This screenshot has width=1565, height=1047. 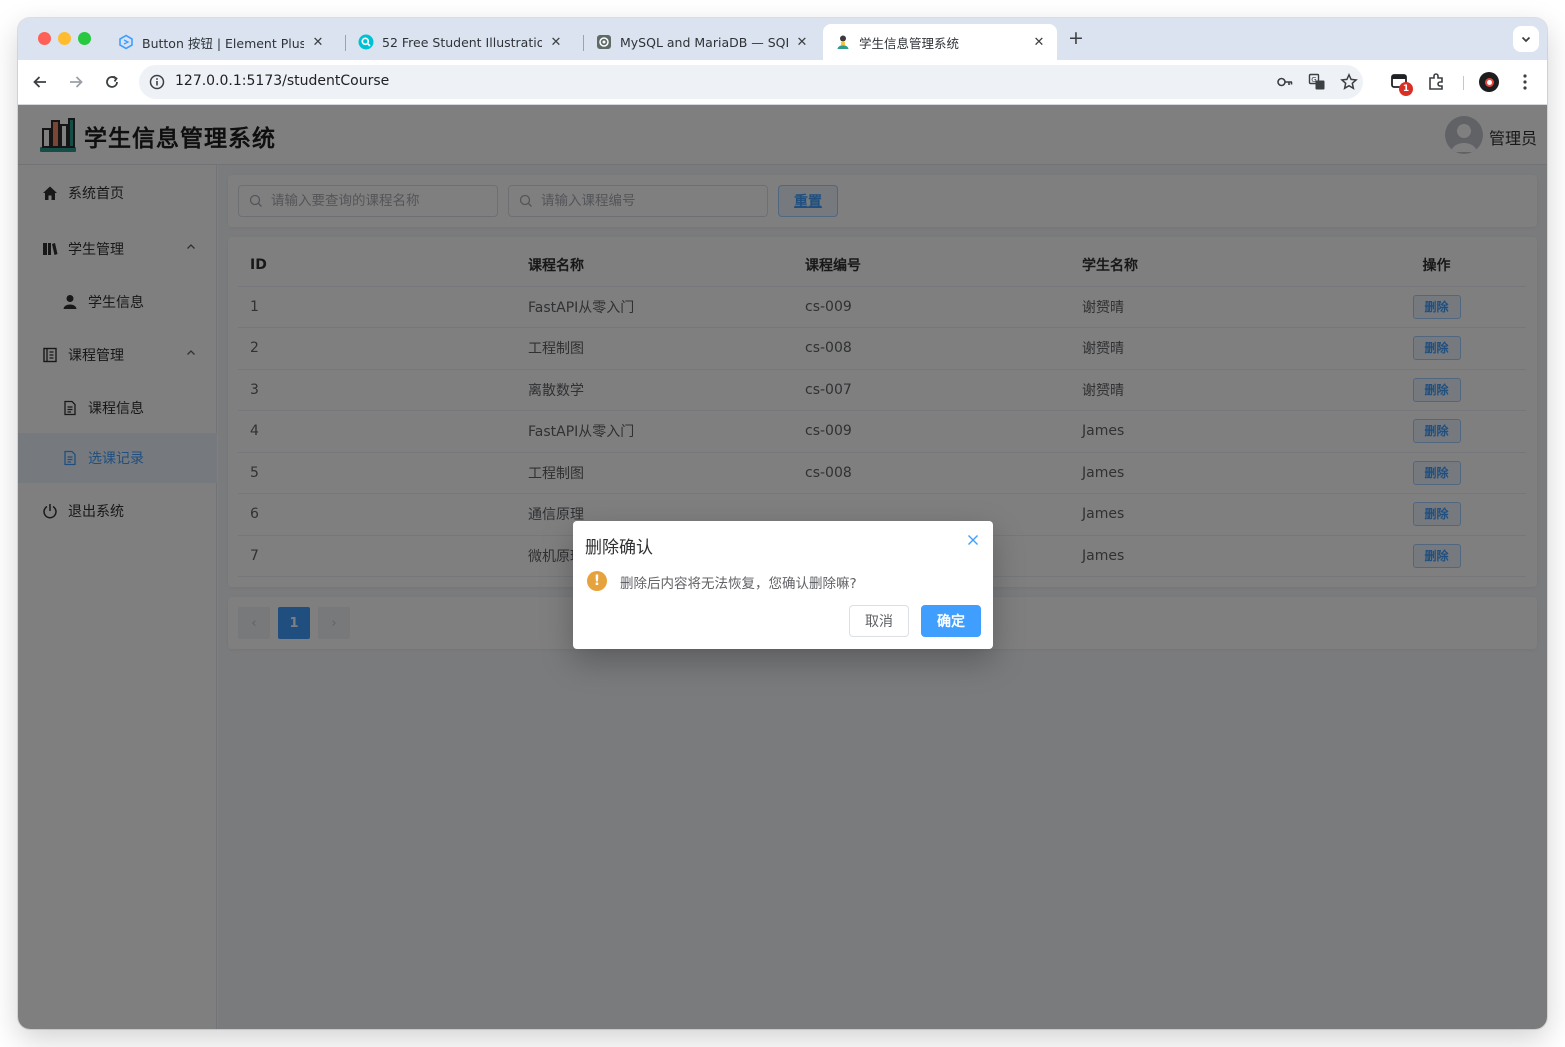 I want to click on tab-student-system: 学生信息管理系统 ✕, so click(x=940, y=42).